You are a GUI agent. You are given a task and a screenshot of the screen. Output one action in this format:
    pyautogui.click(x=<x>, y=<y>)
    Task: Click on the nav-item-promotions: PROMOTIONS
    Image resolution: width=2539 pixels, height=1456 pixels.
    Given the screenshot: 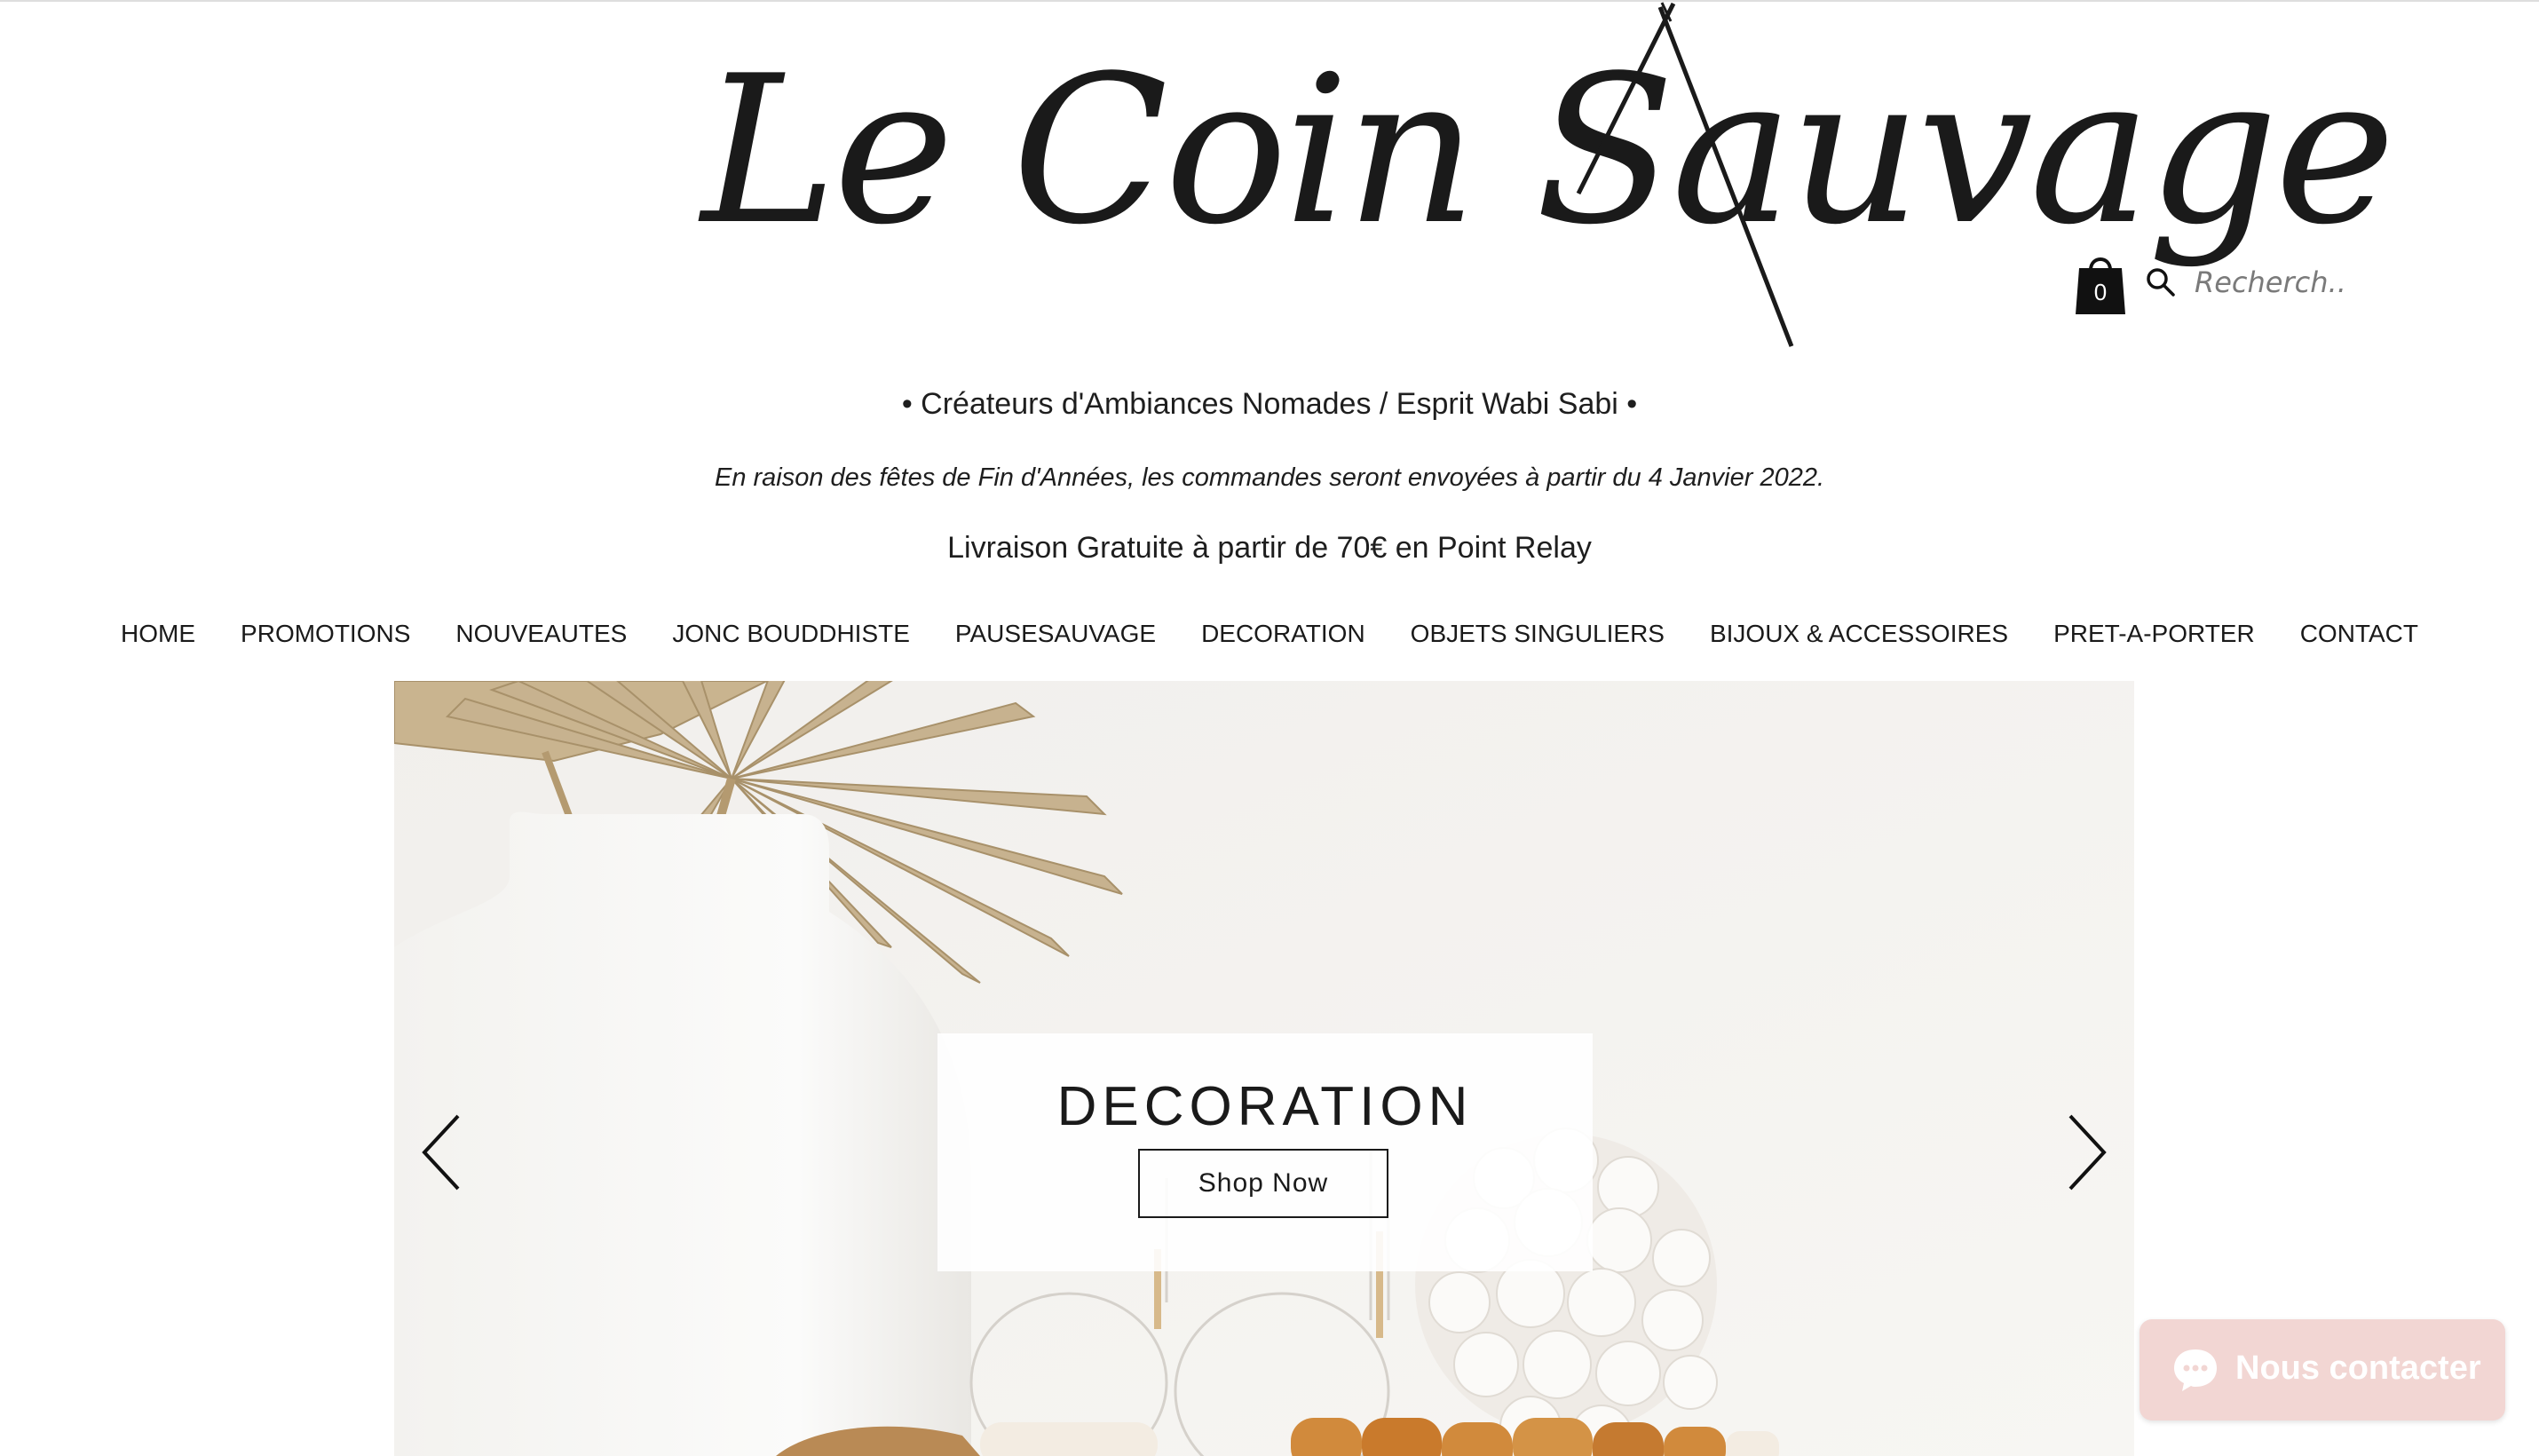 What is the action you would take?
    pyautogui.click(x=325, y=634)
    